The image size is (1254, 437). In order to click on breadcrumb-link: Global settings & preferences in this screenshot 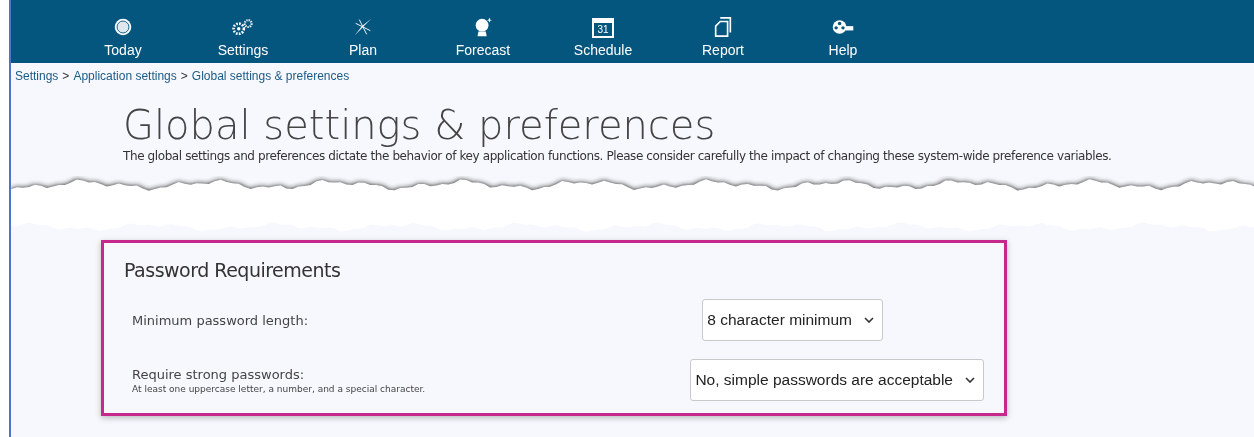, I will do `click(270, 76)`.